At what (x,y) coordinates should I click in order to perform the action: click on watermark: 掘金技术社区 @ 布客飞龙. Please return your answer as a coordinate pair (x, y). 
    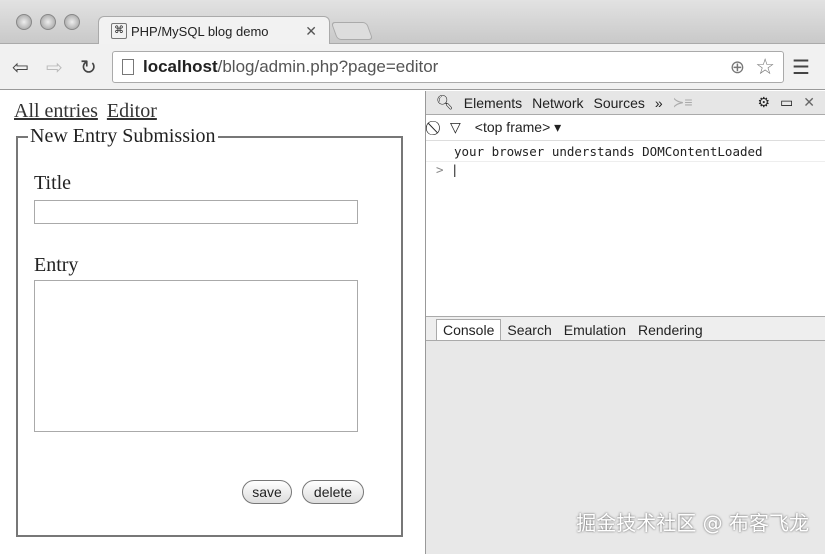
    Looking at the image, I should click on (692, 523).